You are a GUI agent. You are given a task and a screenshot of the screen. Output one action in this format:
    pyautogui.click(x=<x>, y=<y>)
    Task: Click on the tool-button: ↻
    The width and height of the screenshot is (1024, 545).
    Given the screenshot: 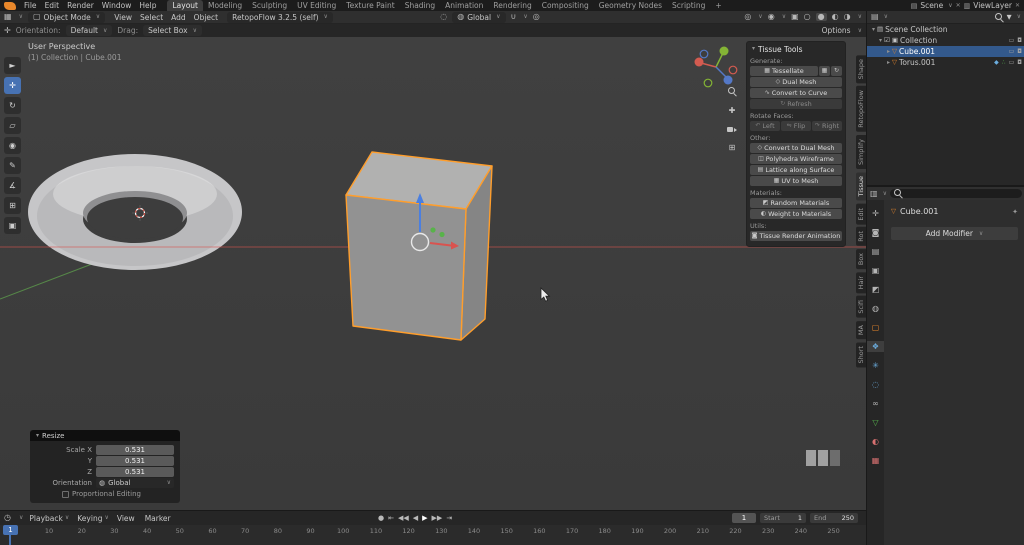 What is the action you would take?
    pyautogui.click(x=12, y=105)
    